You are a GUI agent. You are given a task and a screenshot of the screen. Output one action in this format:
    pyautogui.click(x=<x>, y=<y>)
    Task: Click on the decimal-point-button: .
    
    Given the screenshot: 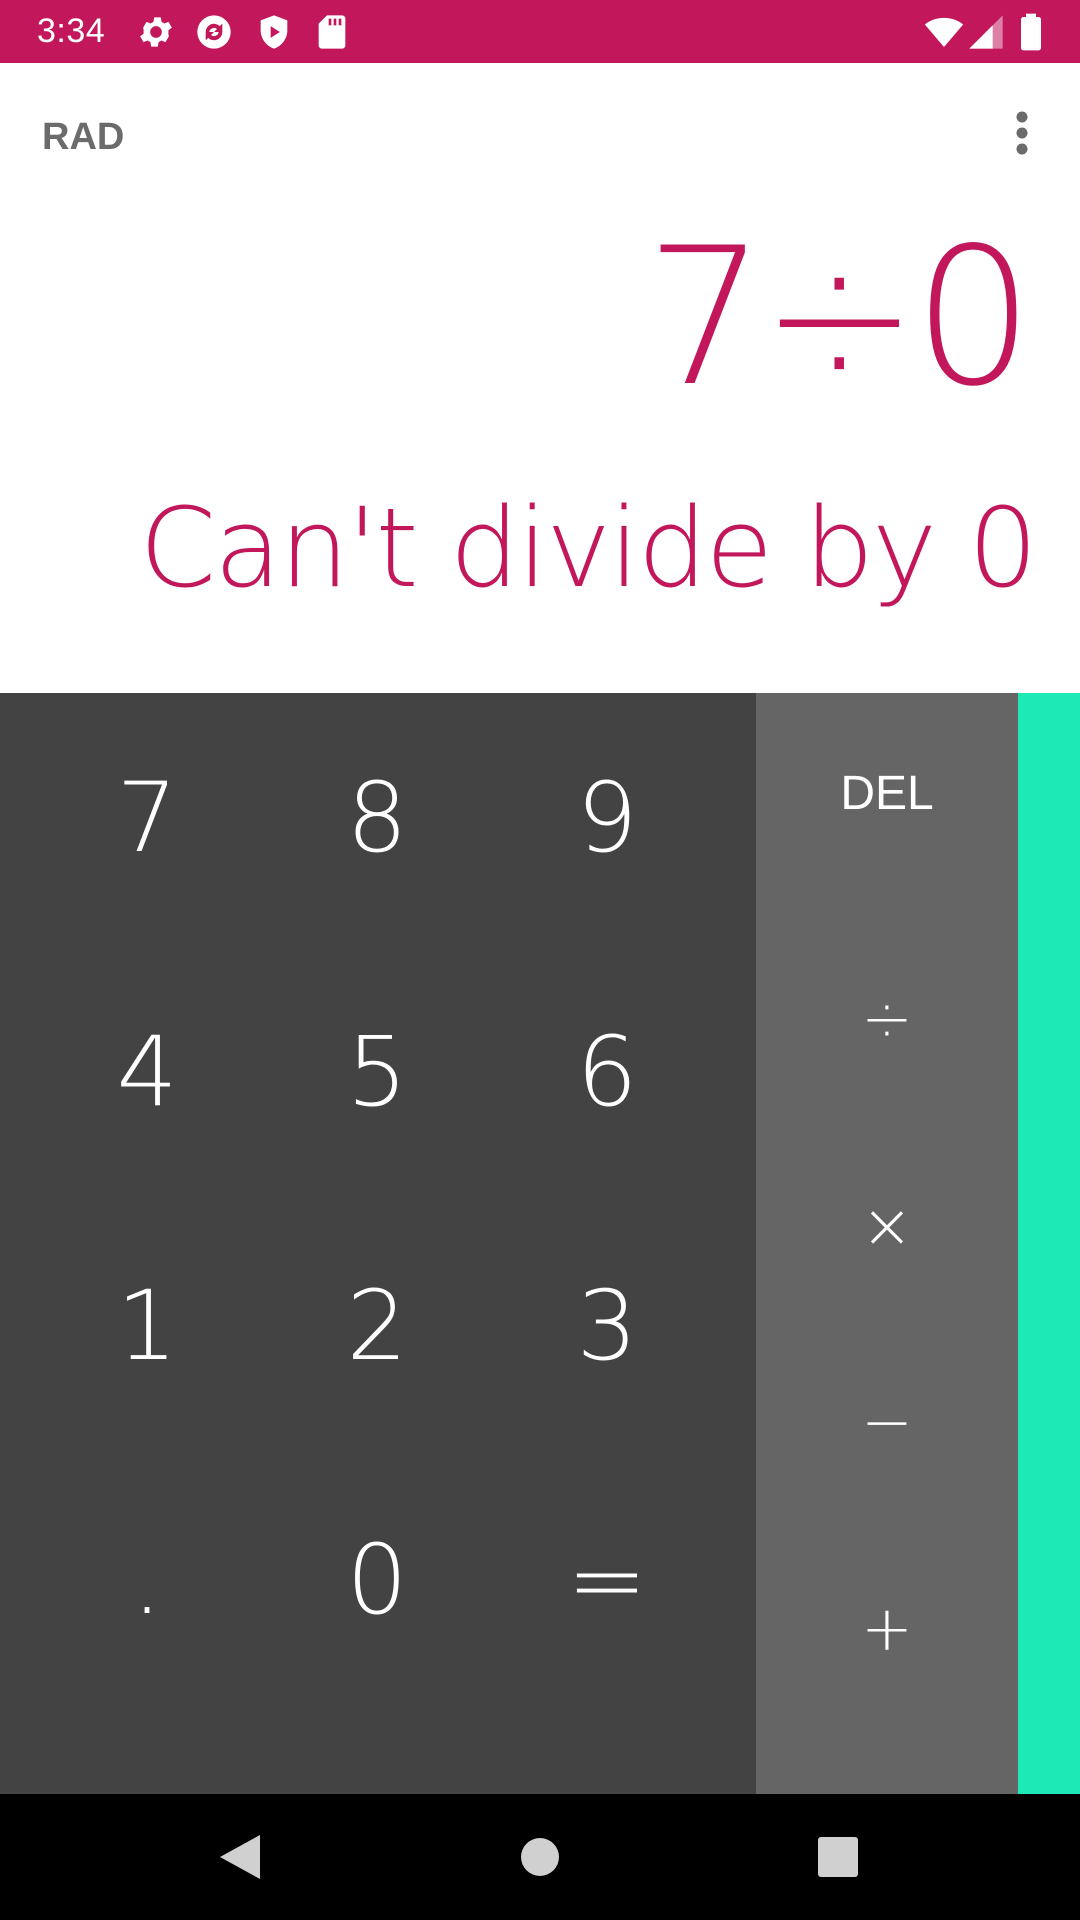 What is the action you would take?
    pyautogui.click(x=147, y=1580)
    